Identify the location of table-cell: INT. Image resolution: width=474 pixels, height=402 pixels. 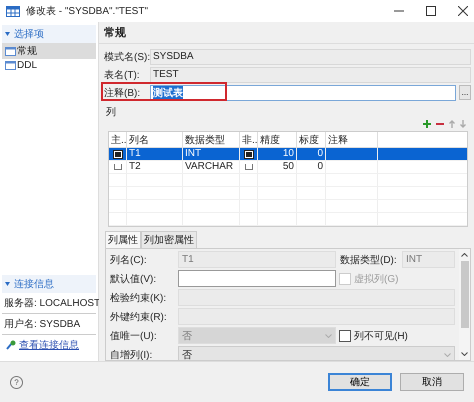
(193, 154).